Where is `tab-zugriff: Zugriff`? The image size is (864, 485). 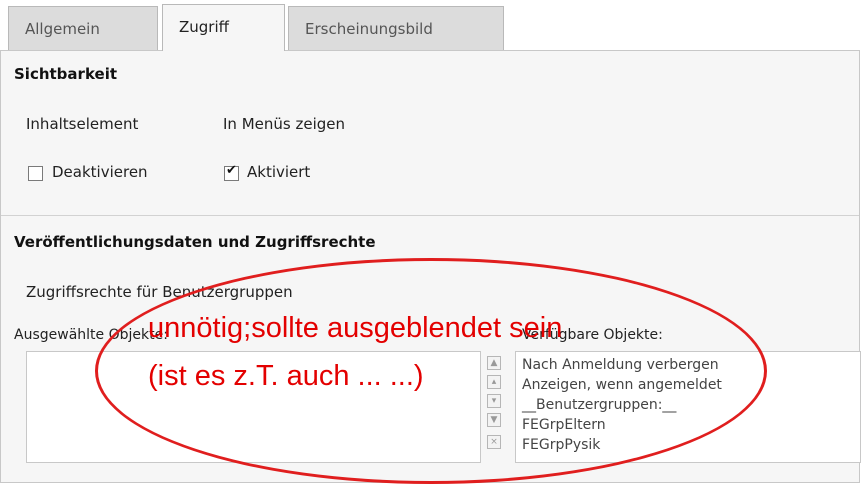
tab-zugriff: Zugriff is located at coordinates (223, 27).